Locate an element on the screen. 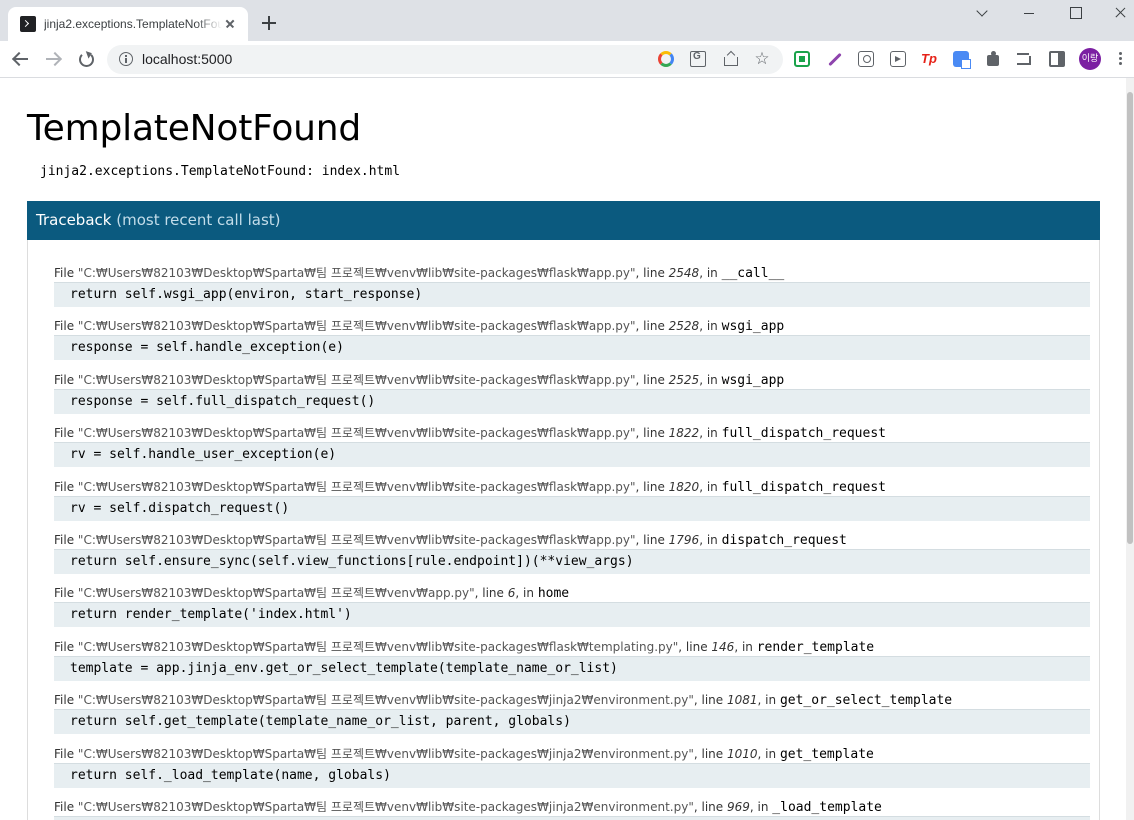 The width and height of the screenshot is (1134, 820). sidepanel-icon is located at coordinates (1057, 59).